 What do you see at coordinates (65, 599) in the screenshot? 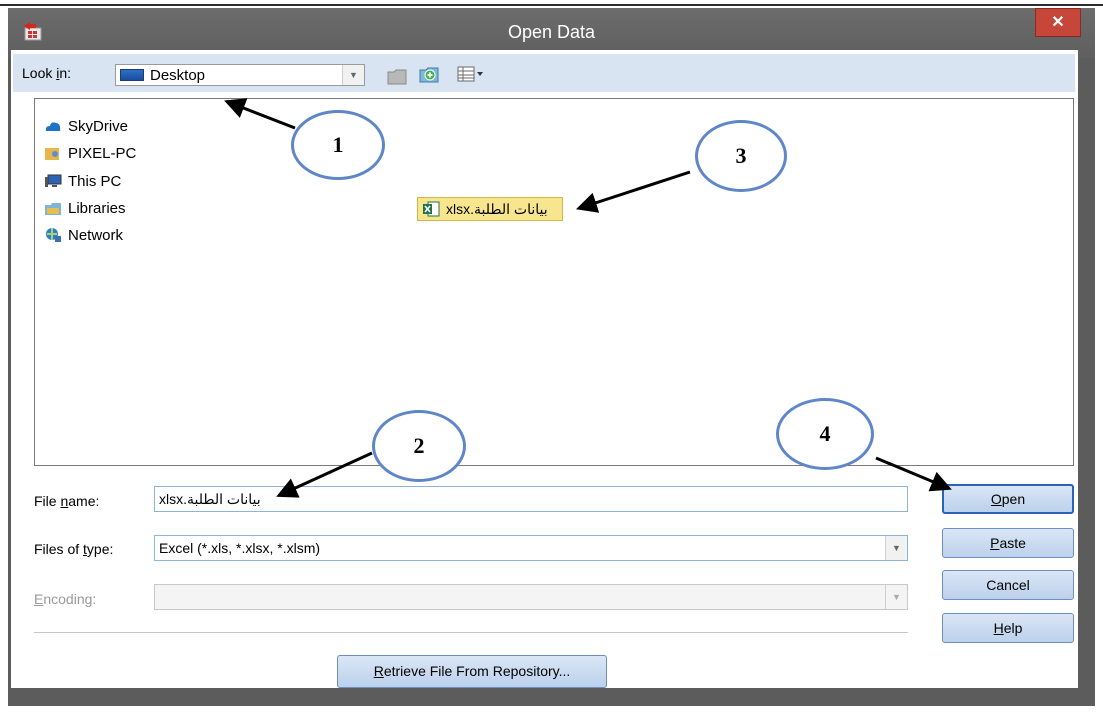
I see `encoding-label: Encoding:` at bounding box center [65, 599].